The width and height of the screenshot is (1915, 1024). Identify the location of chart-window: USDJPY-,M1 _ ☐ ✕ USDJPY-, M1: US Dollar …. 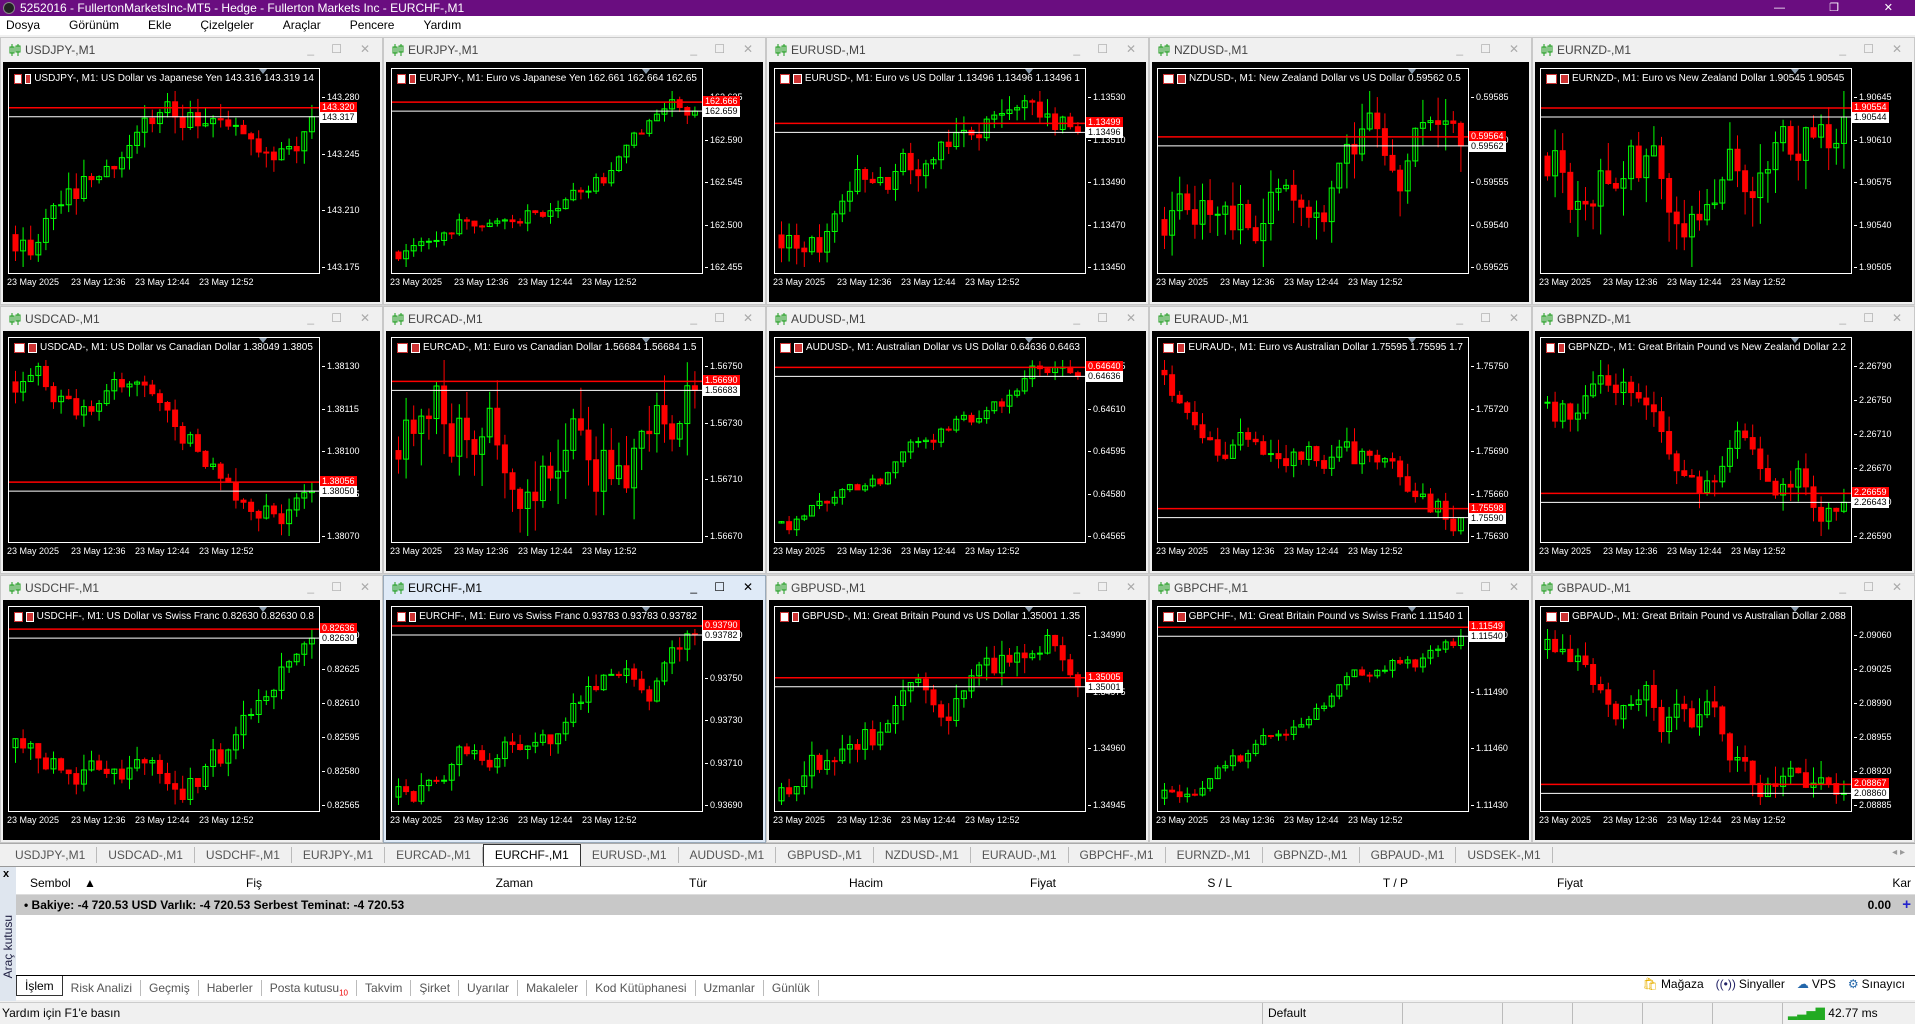
(191, 171).